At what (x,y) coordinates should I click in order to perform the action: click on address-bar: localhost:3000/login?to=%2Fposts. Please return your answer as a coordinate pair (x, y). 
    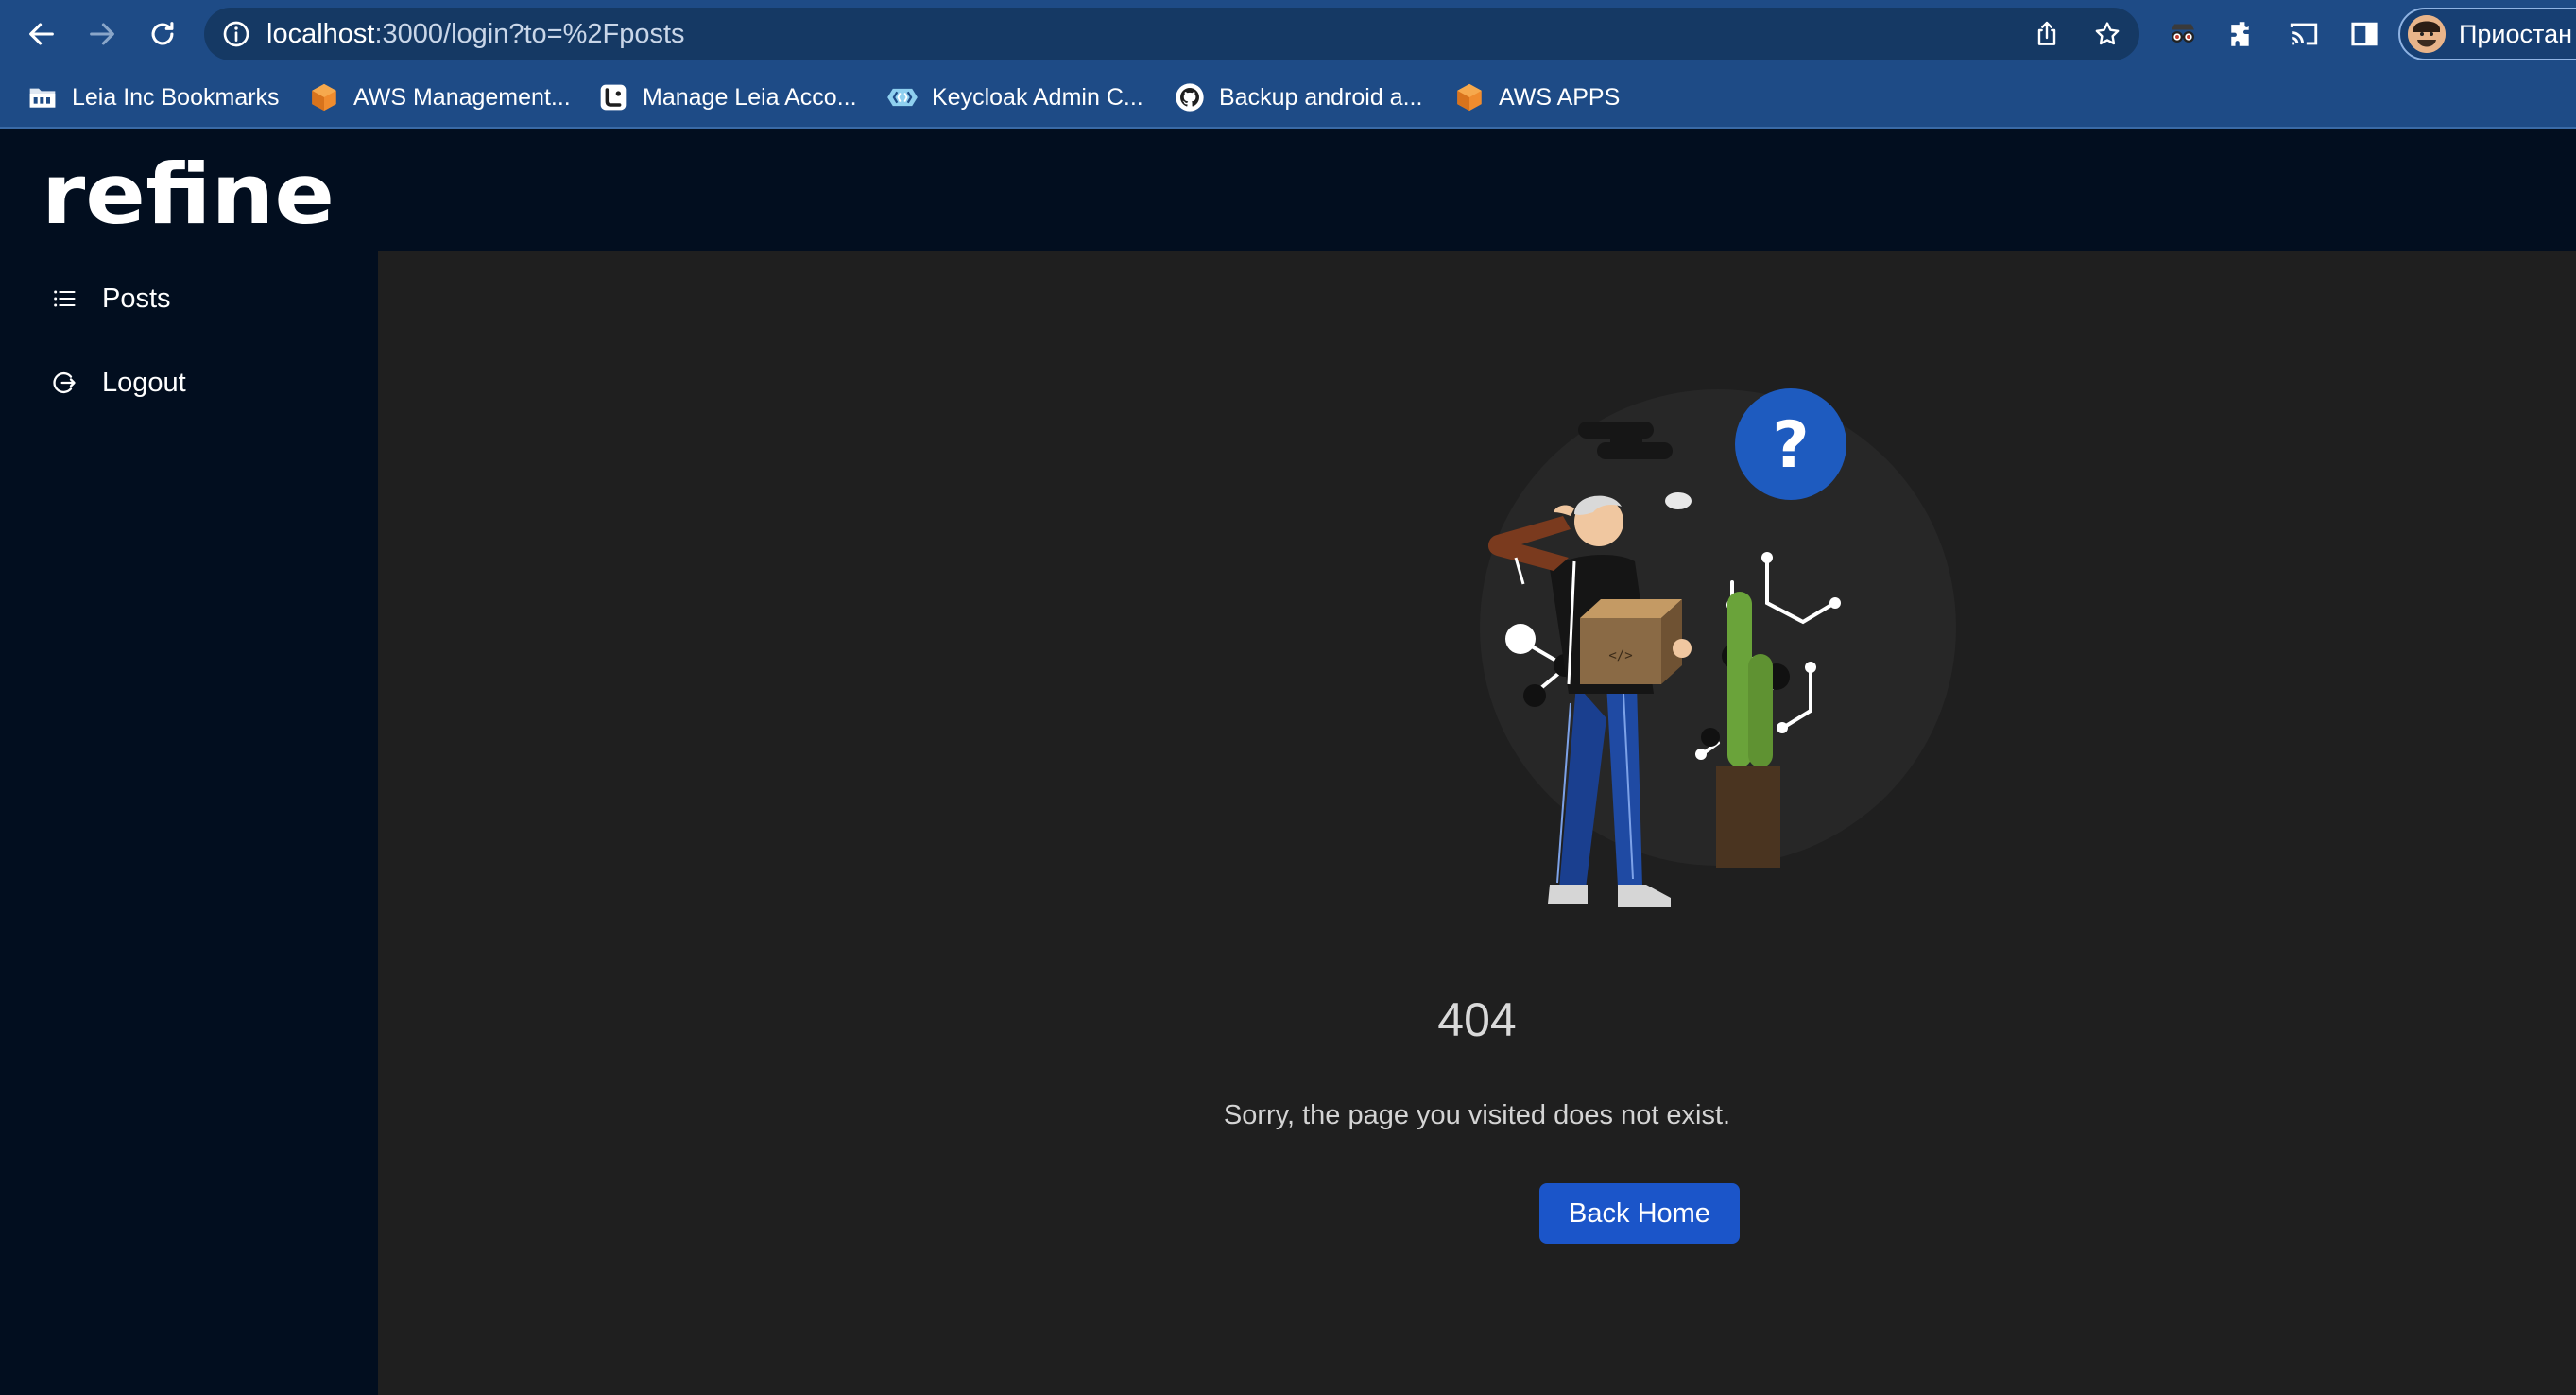
    Looking at the image, I should click on (1171, 34).